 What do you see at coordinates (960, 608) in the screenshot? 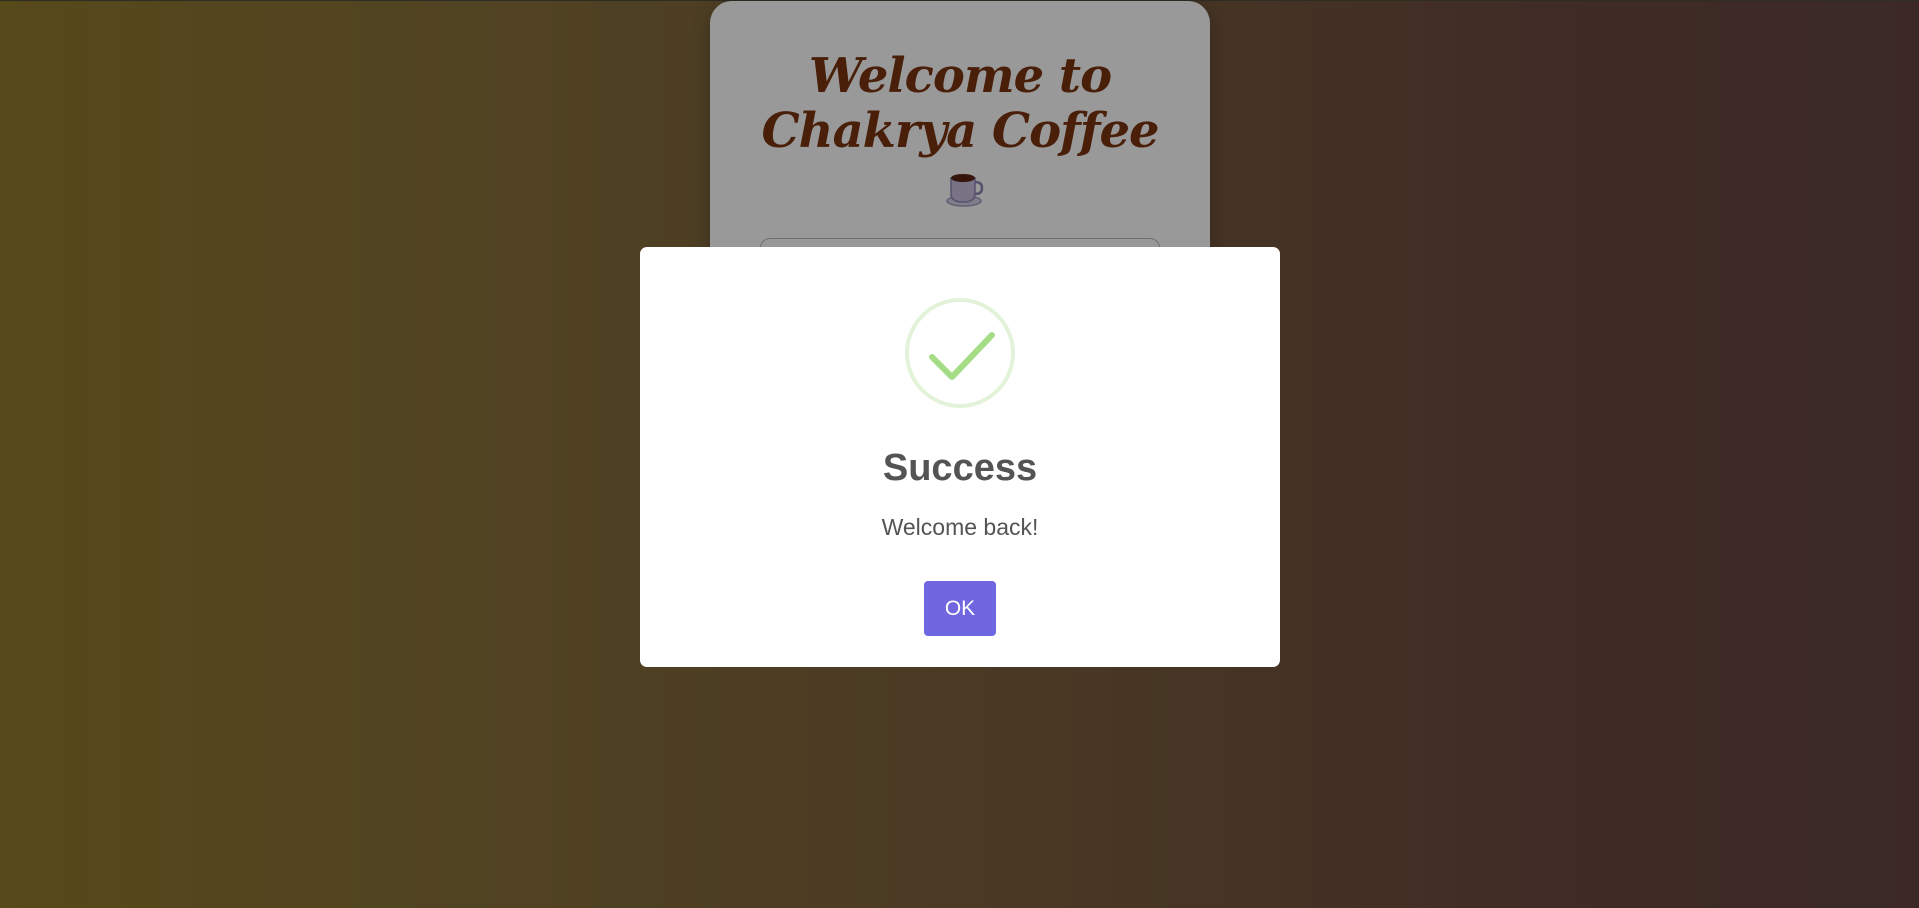
I see `ok-button: OK` at bounding box center [960, 608].